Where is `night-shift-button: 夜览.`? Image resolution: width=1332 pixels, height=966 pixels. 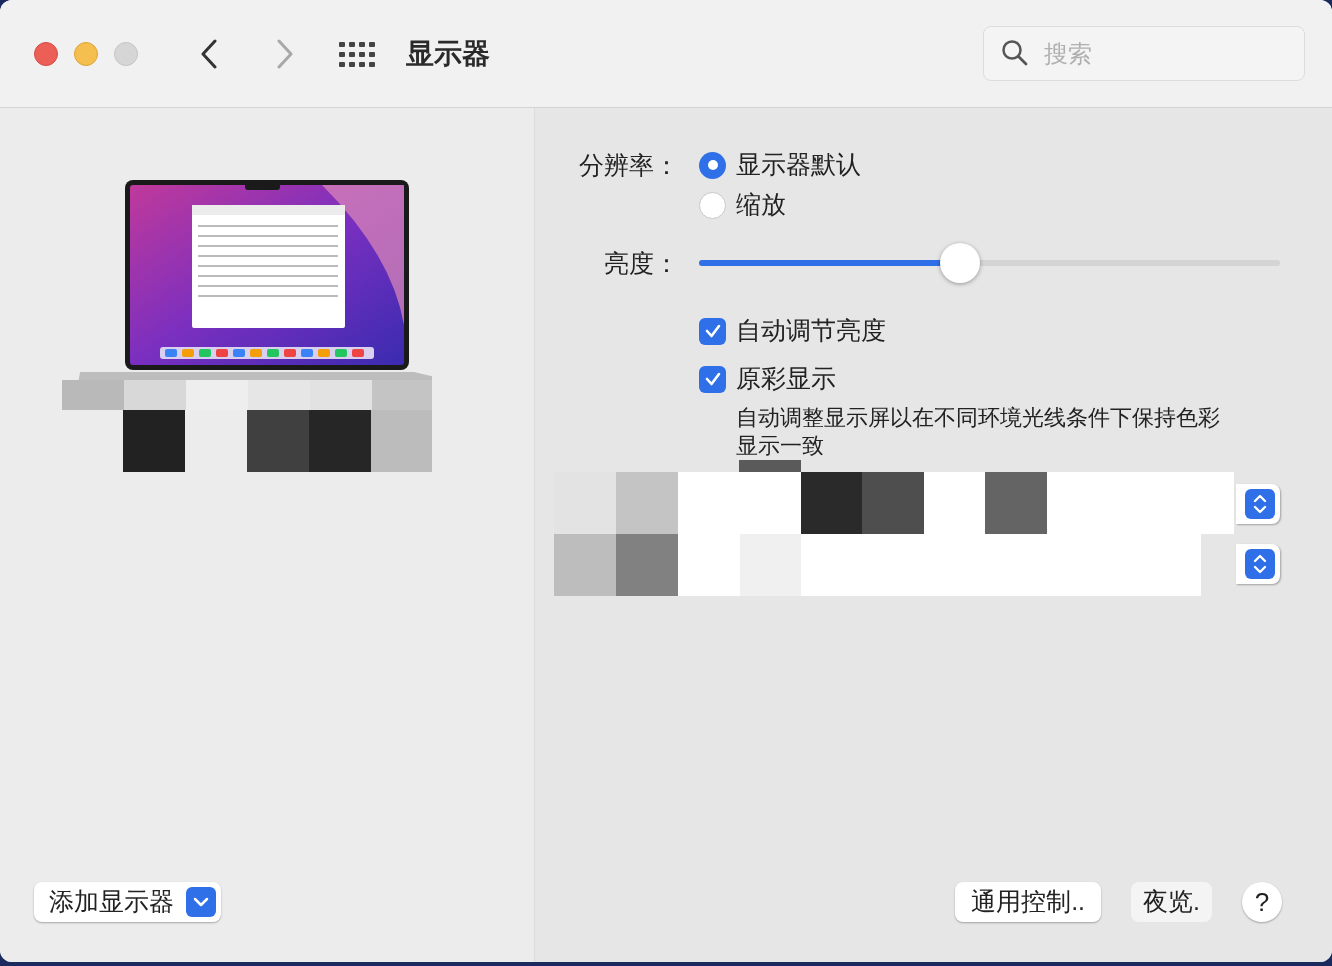 night-shift-button: 夜览. is located at coordinates (1171, 902).